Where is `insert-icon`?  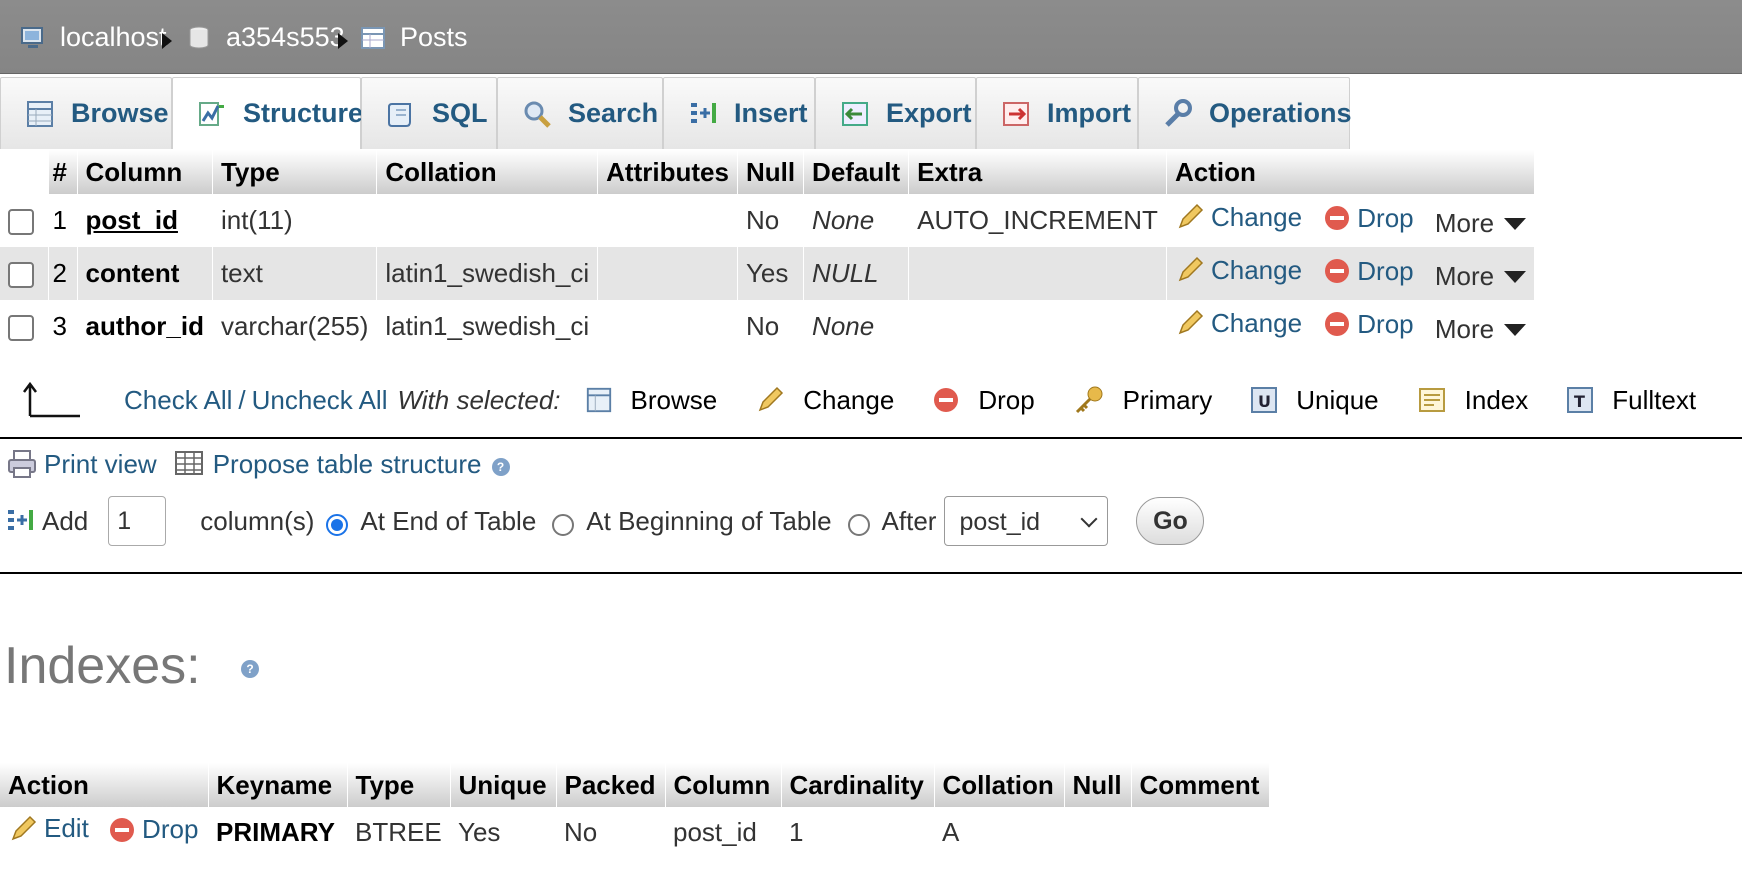 insert-icon is located at coordinates (703, 112).